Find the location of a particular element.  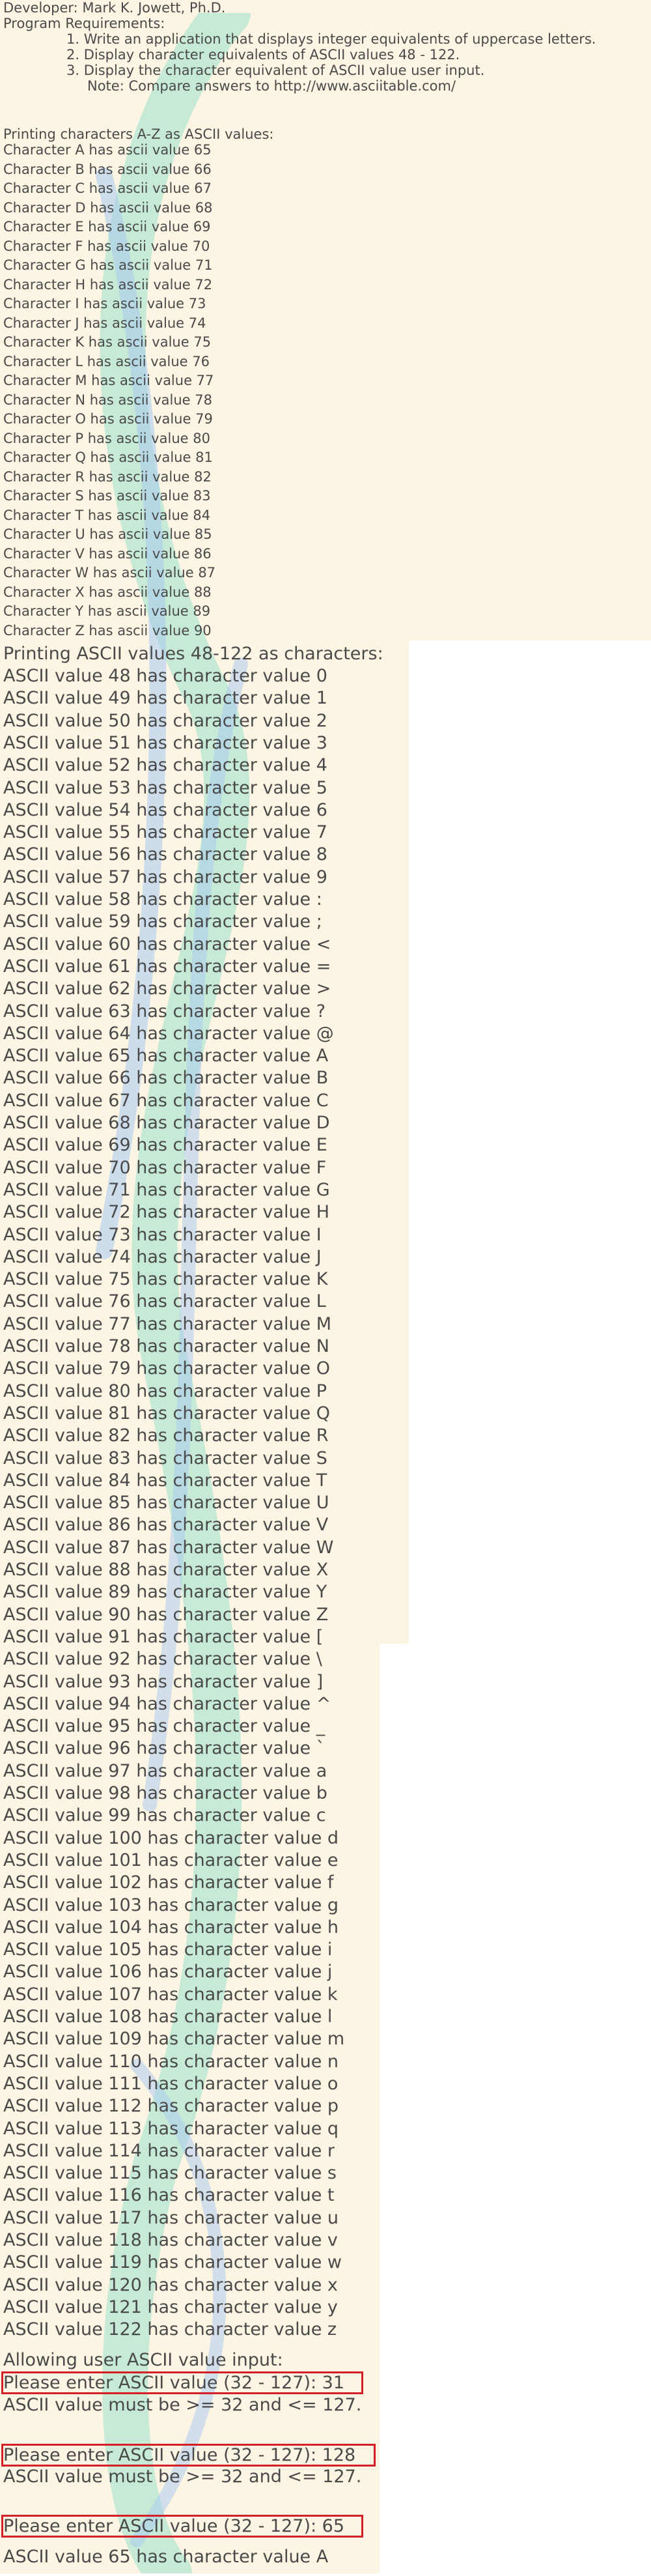

character-result-line: ASCII value 63 has character value ? is located at coordinates (164, 1011).